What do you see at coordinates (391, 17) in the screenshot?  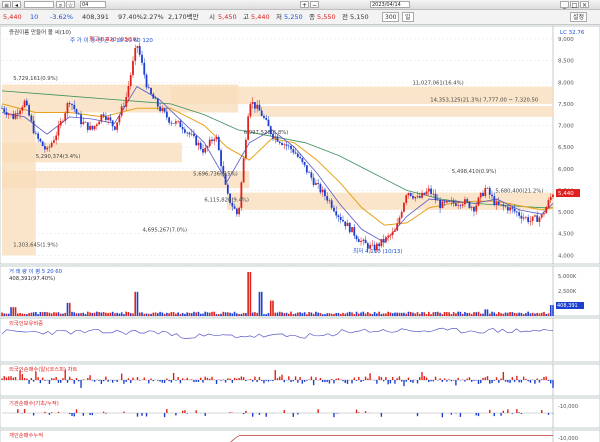 I see `period-select: 300` at bounding box center [391, 17].